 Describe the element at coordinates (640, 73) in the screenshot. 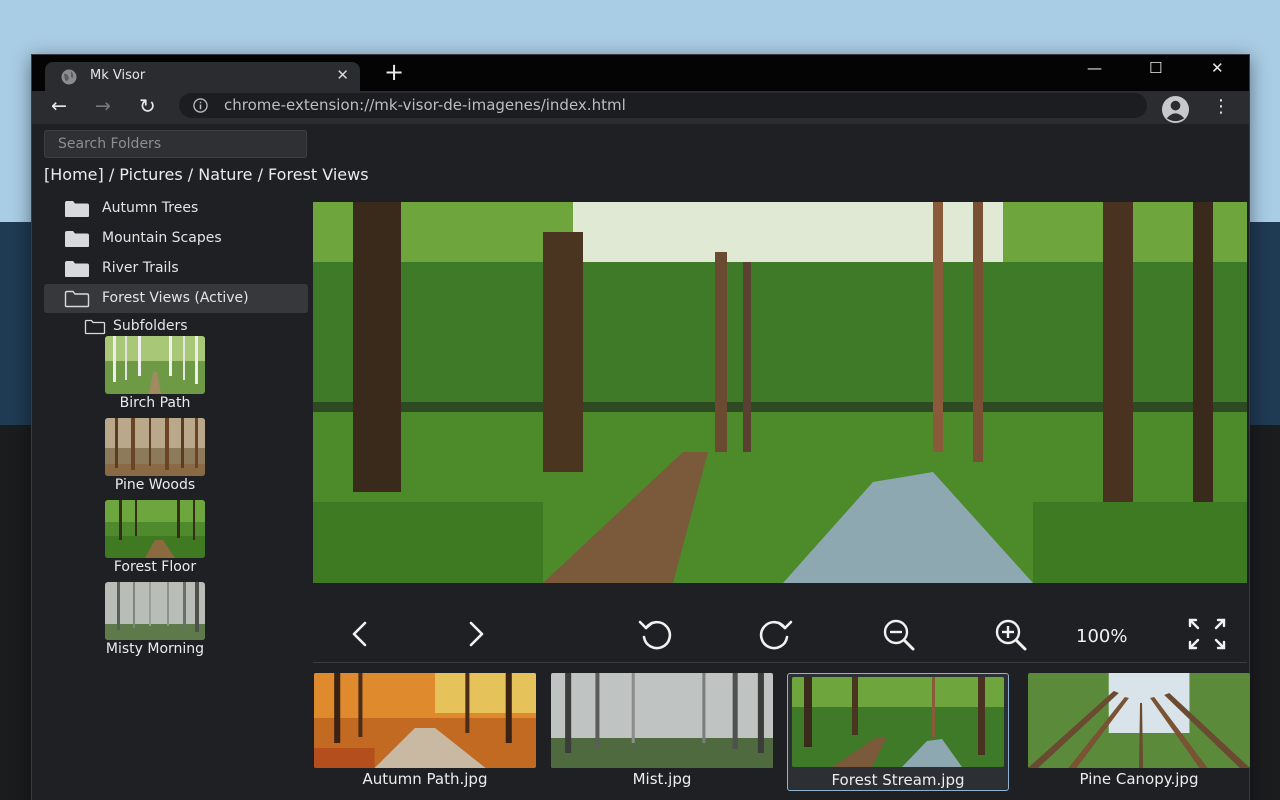

I see `tab-strip: Mk Visor ✕ + — ☐ ✕` at that location.